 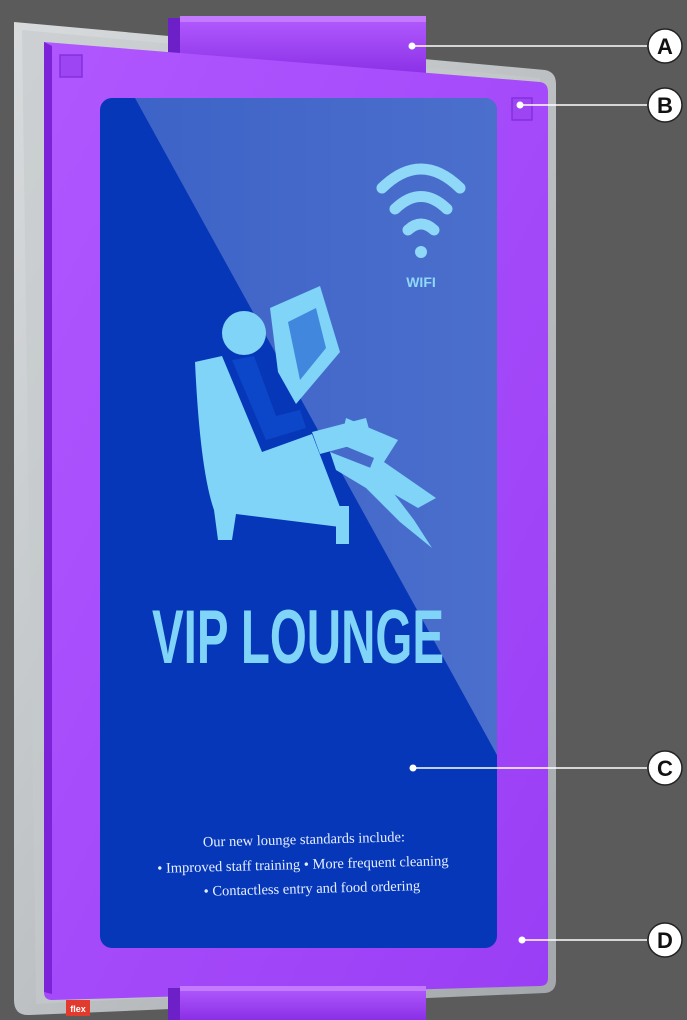 What do you see at coordinates (298, 637) in the screenshot?
I see `sign-title: VIP LOUNGE` at bounding box center [298, 637].